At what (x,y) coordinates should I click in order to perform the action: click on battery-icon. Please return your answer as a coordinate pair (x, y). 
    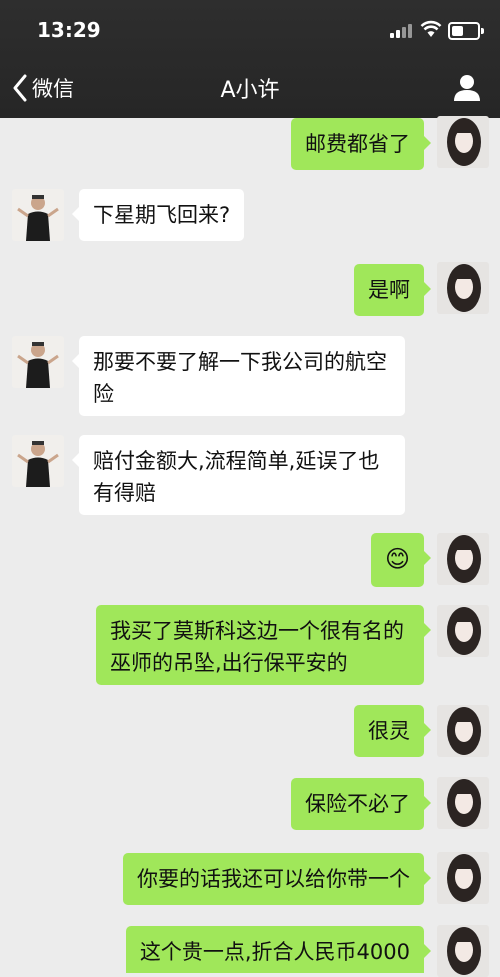
    Looking at the image, I should click on (466, 31).